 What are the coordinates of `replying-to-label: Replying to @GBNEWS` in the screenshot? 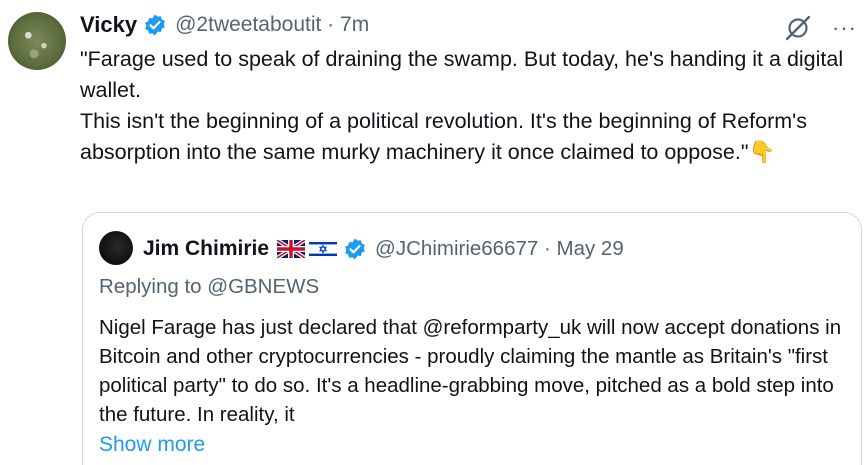 It's located at (209, 287).